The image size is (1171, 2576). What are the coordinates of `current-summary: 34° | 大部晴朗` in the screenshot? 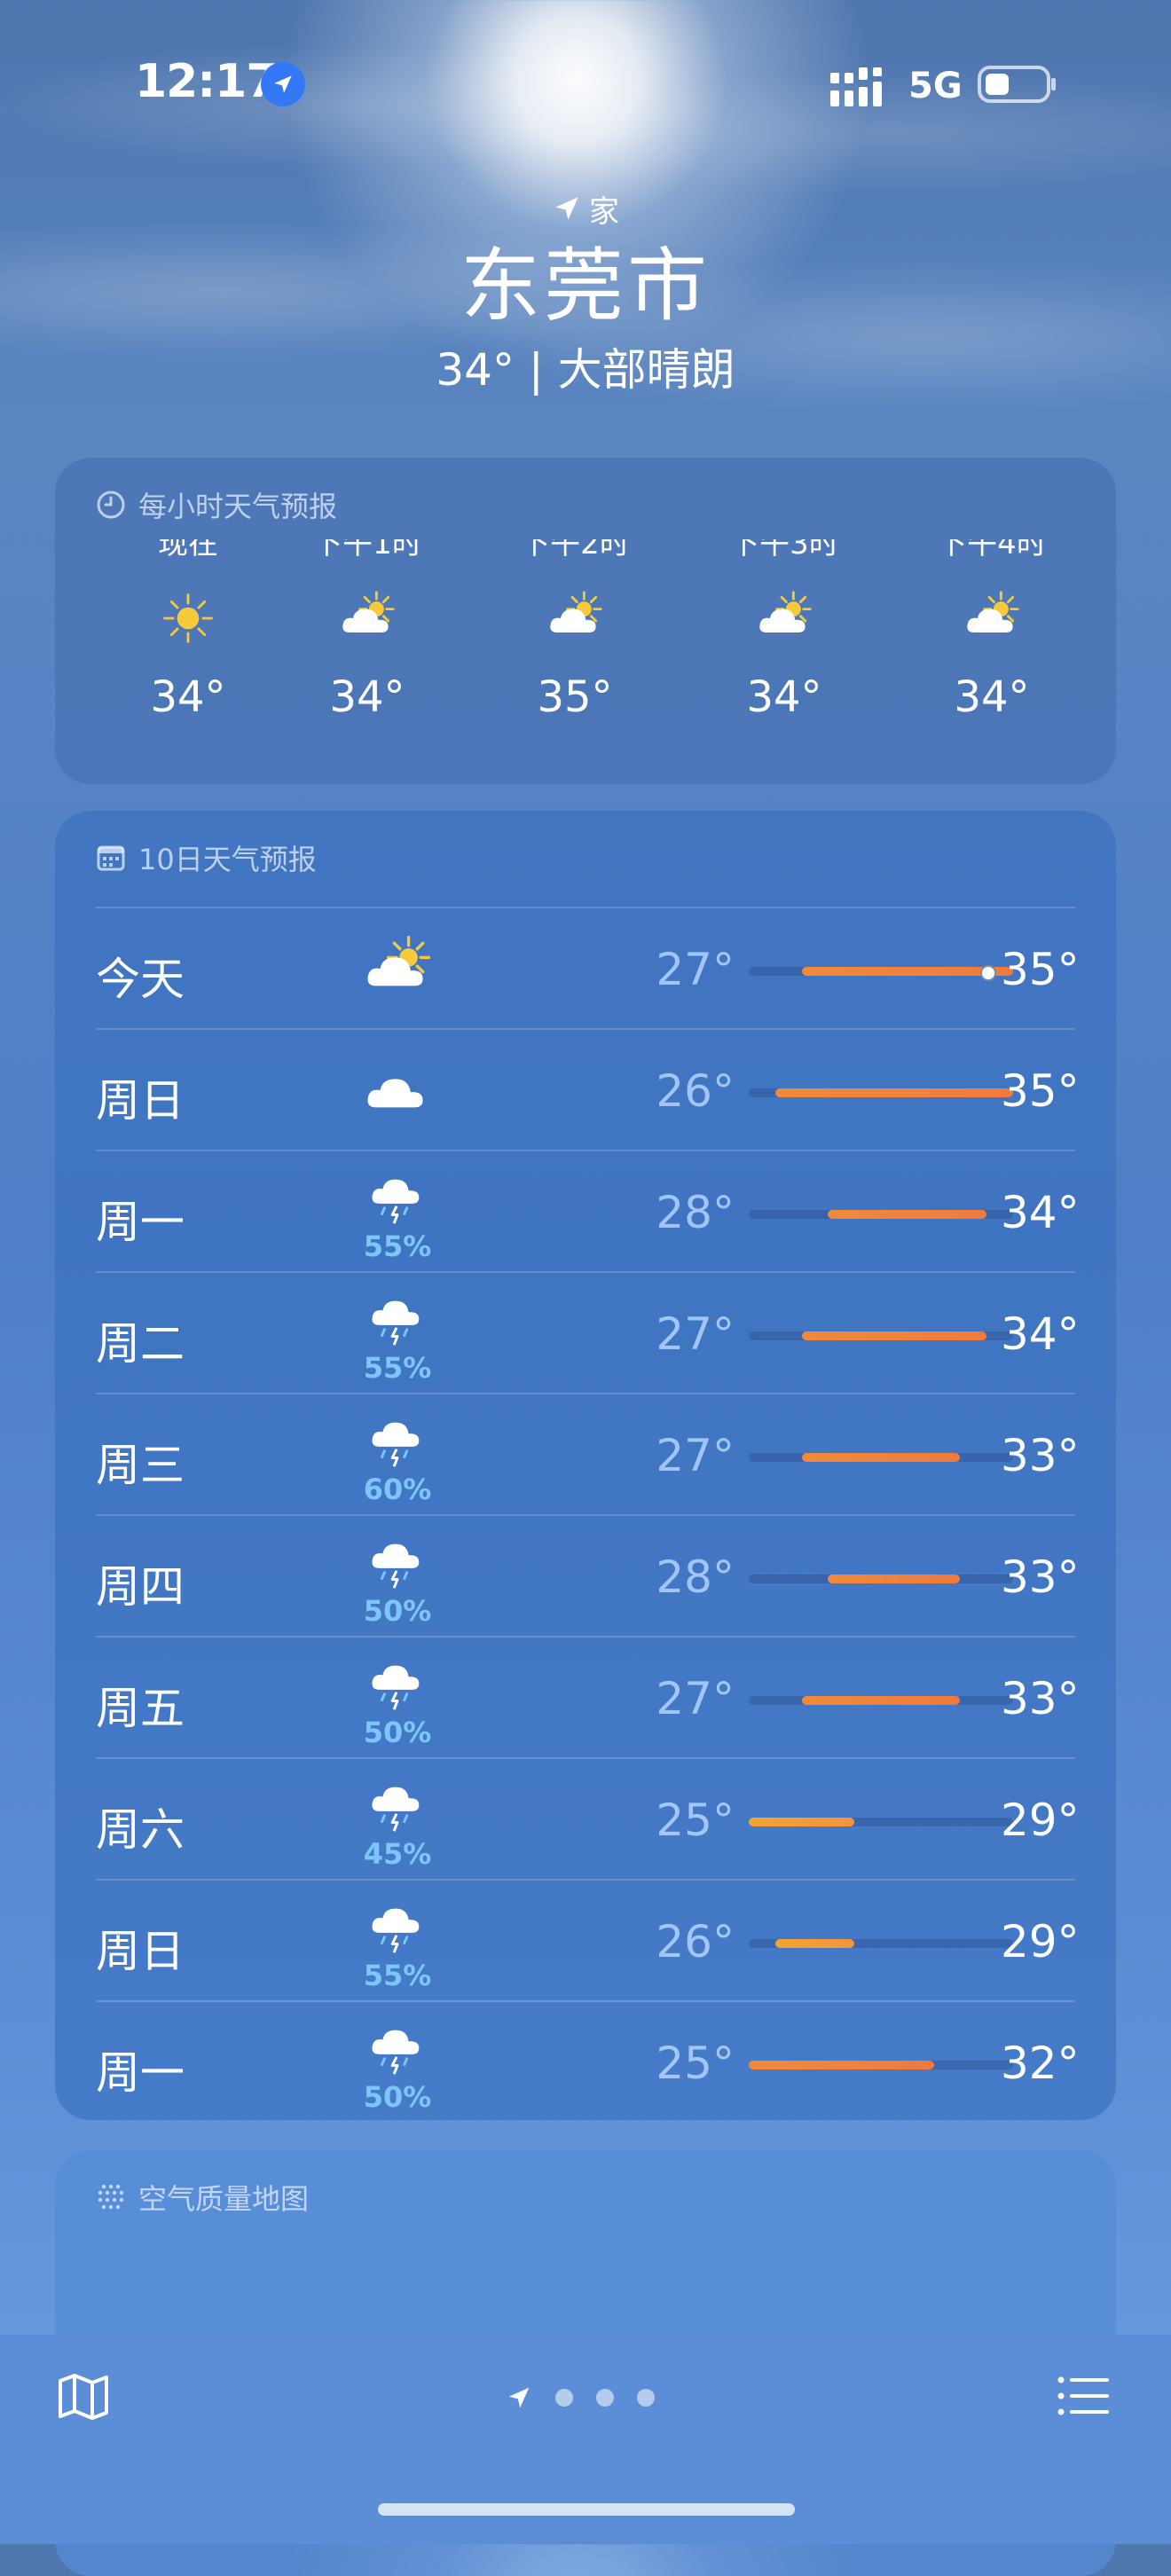 It's located at (586, 370).